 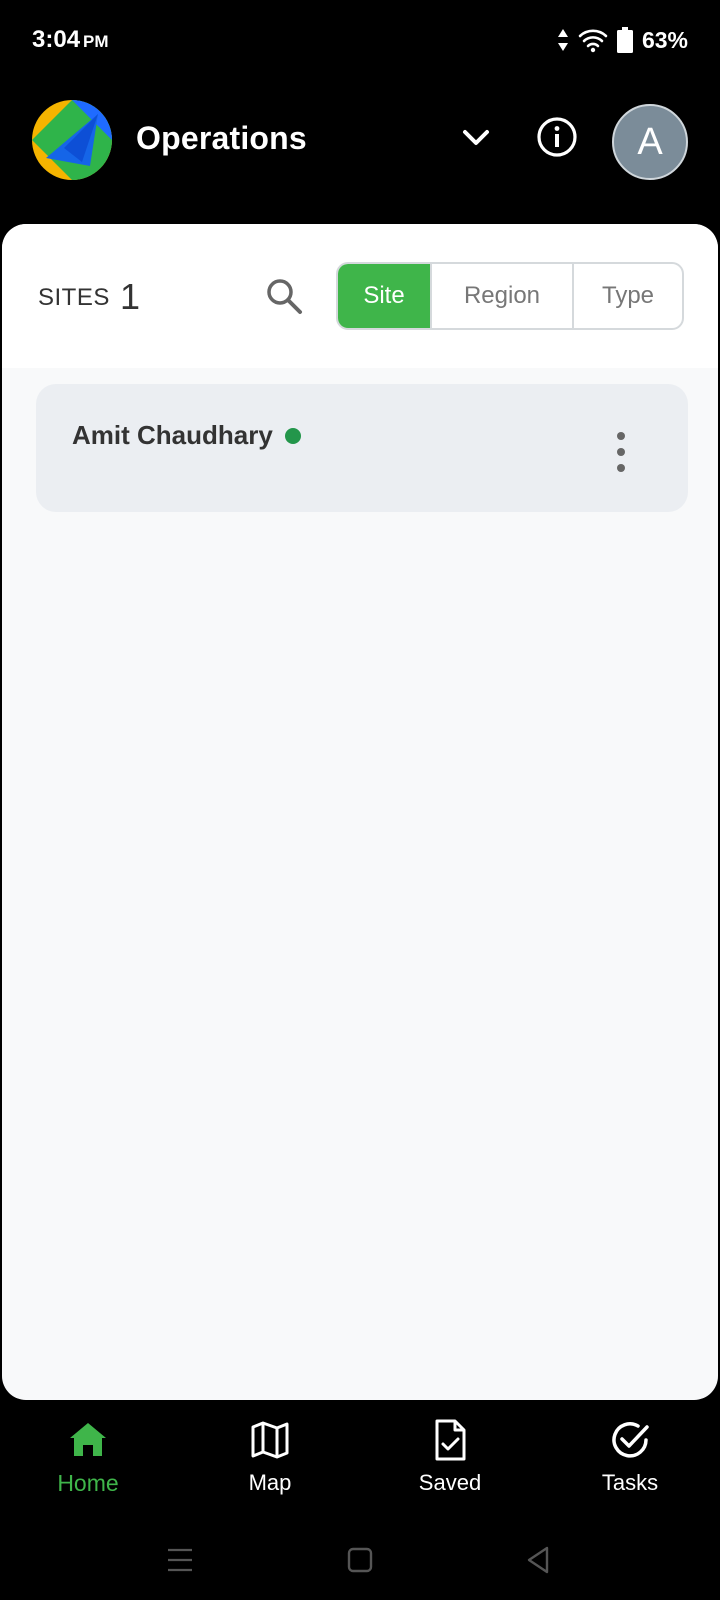 What do you see at coordinates (130, 296) in the screenshot?
I see `sites-count: 1` at bounding box center [130, 296].